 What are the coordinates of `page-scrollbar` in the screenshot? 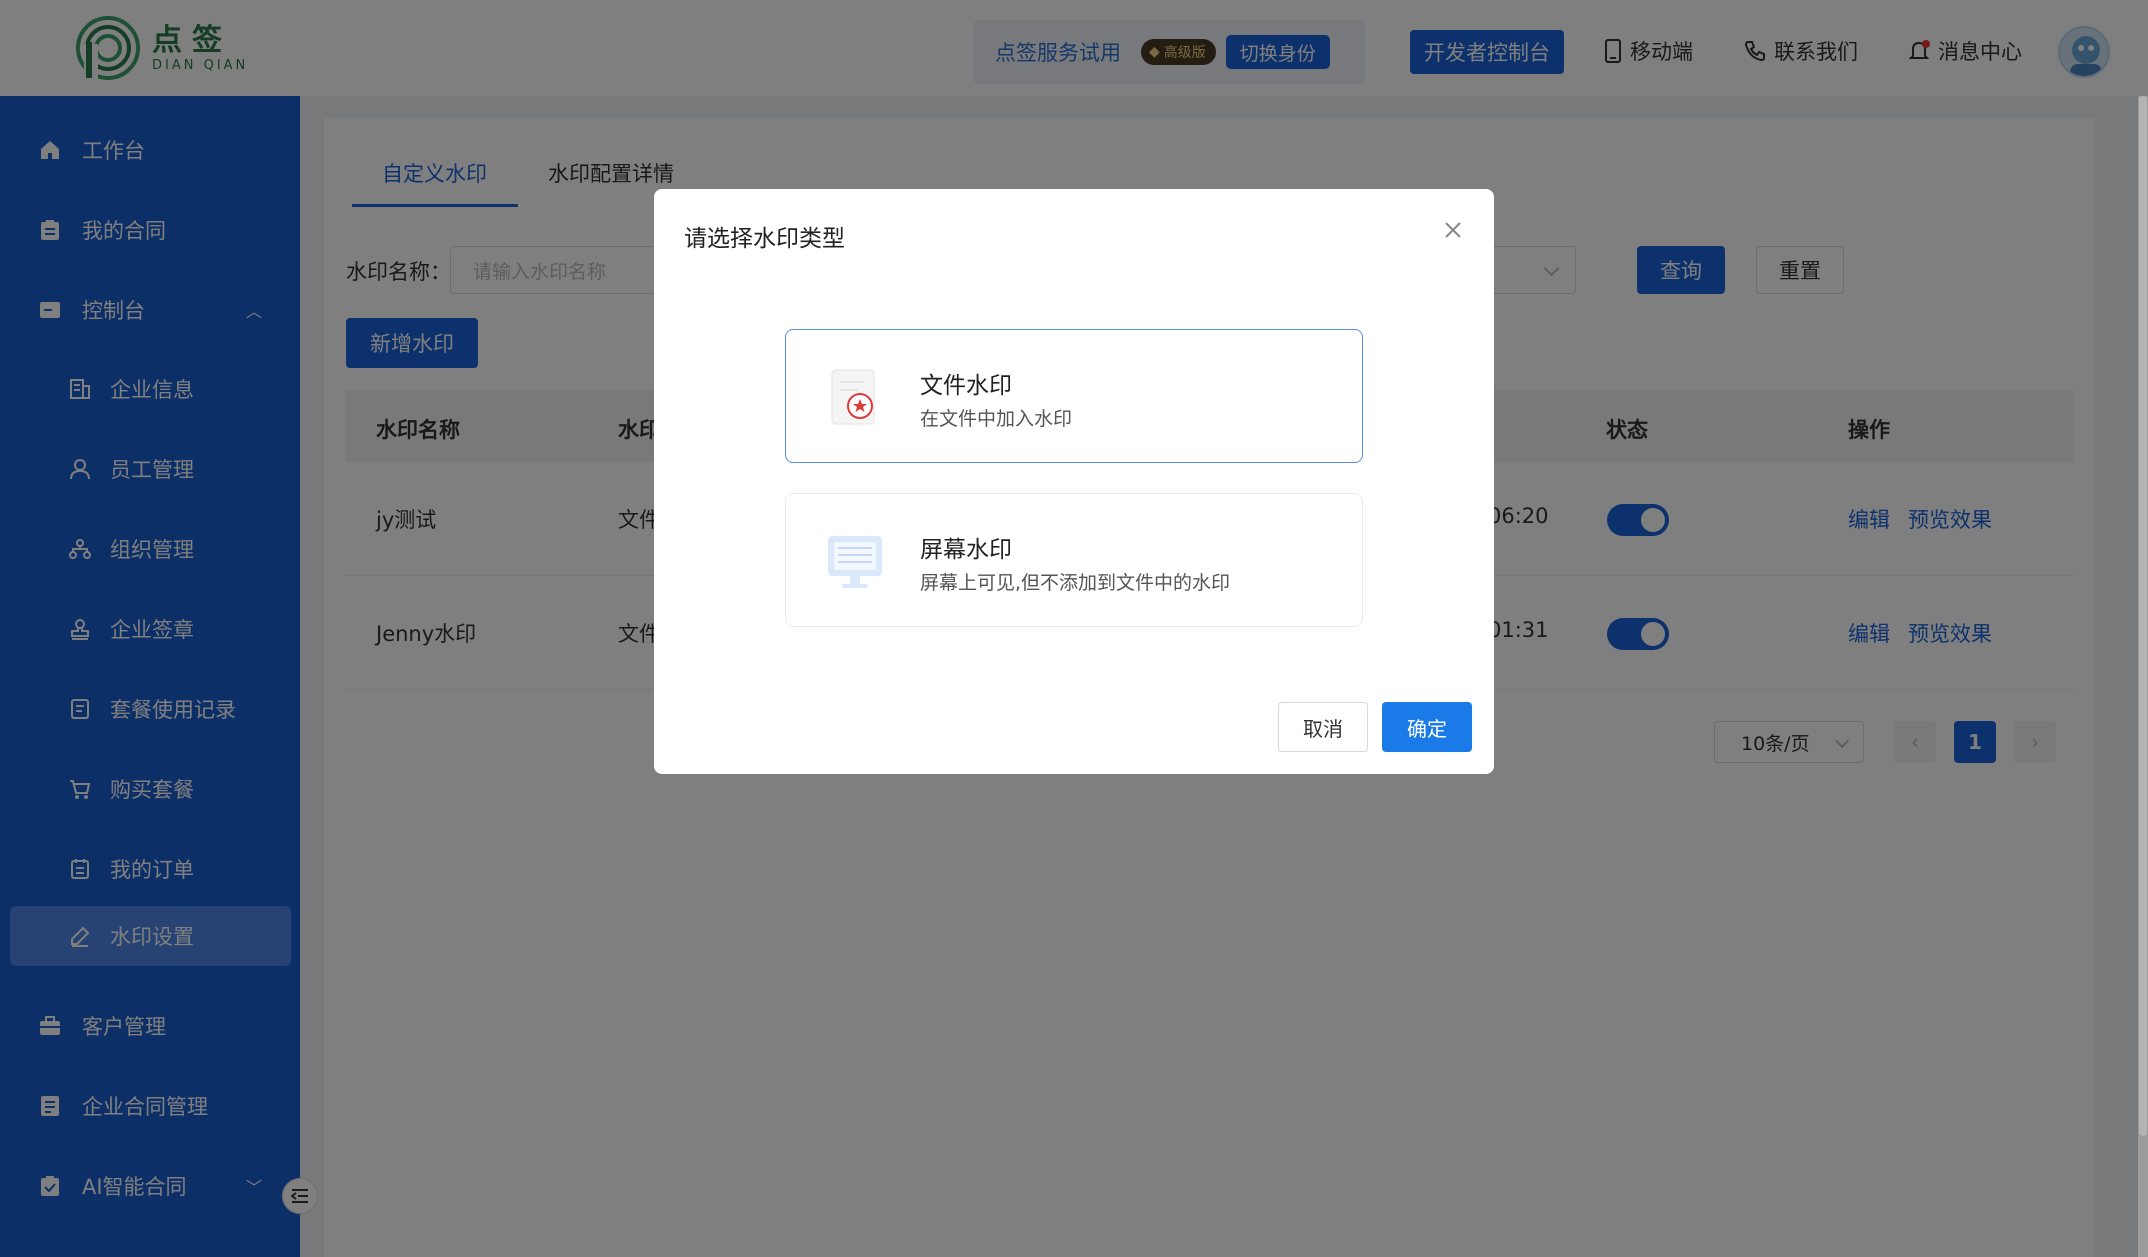 It's located at (2143, 676).